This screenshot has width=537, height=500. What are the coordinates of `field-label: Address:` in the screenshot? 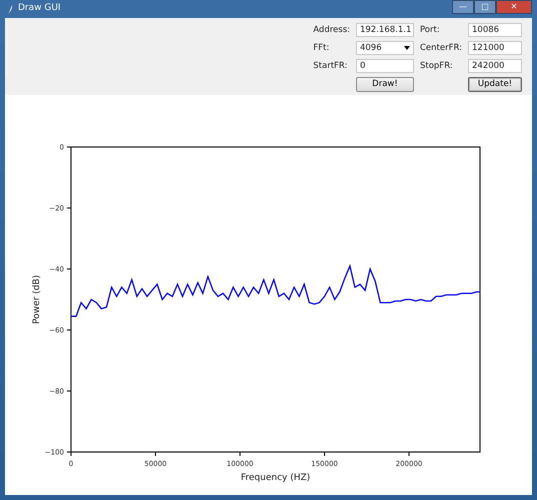 It's located at (331, 30).